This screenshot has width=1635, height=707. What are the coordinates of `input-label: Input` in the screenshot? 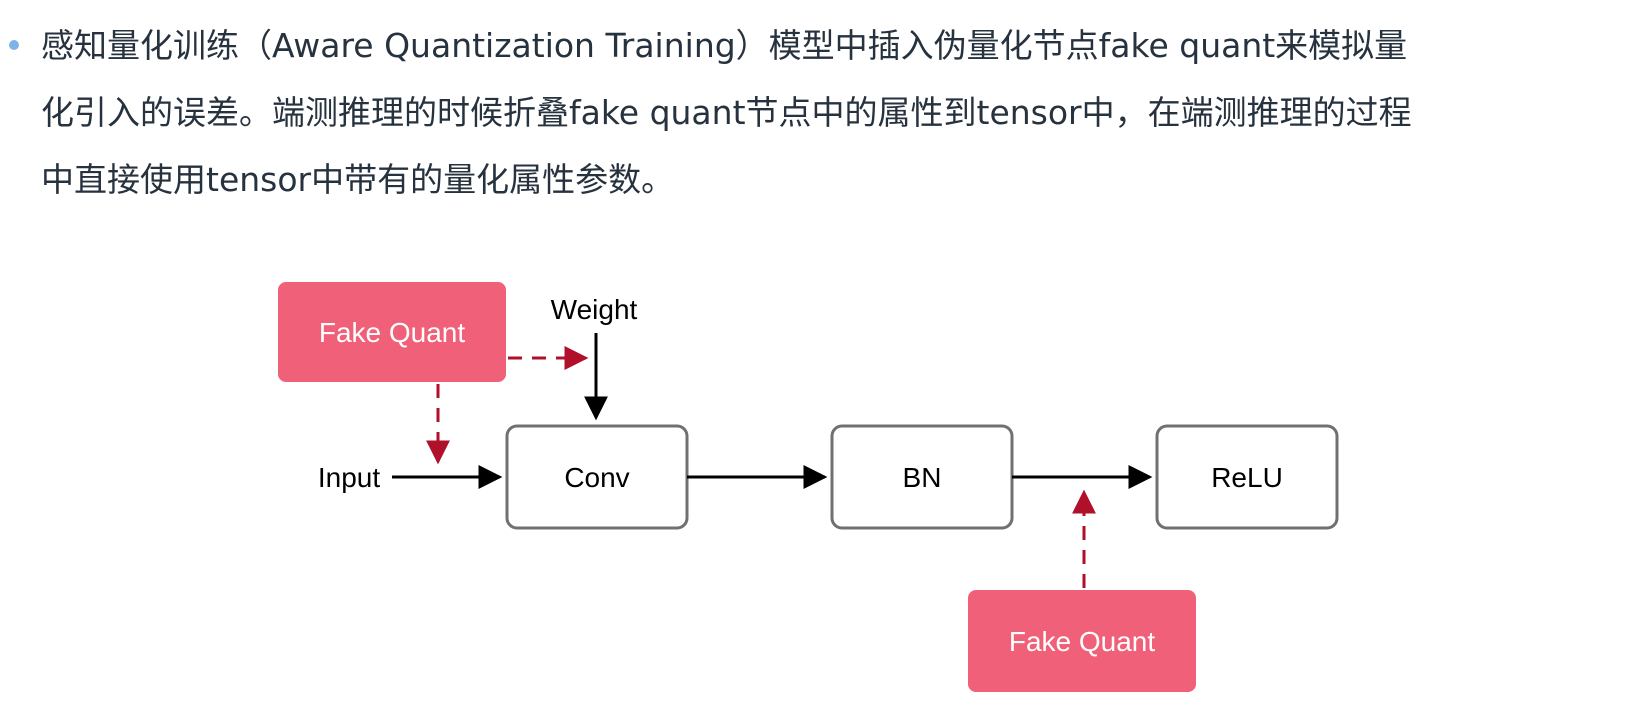 It's located at (349, 477).